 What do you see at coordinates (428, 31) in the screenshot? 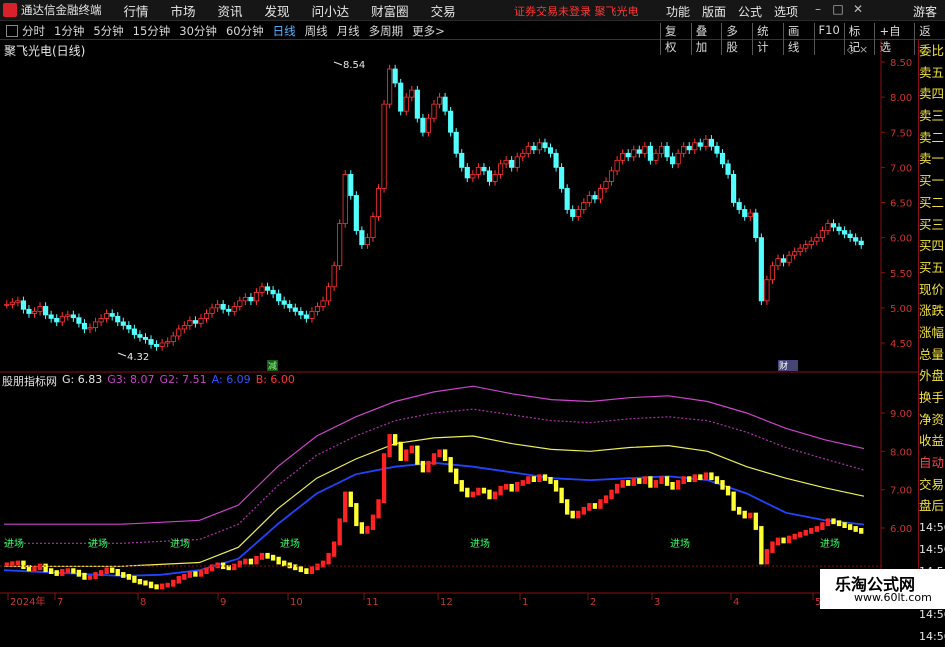
I see `period-more: 更多>` at bounding box center [428, 31].